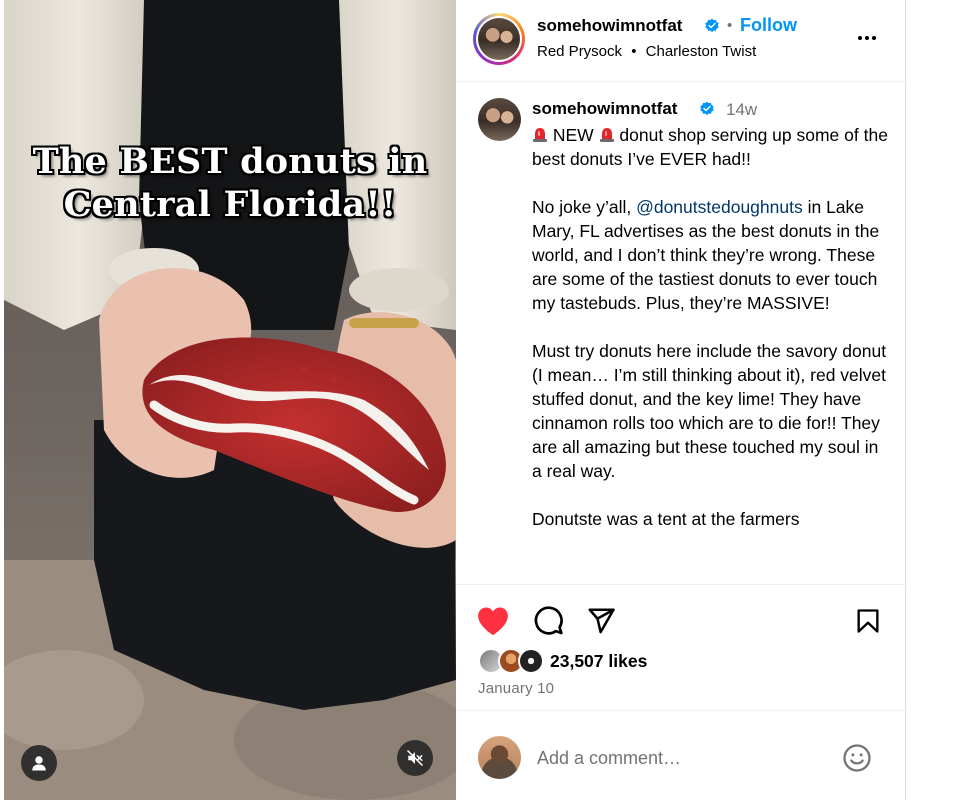  What do you see at coordinates (230, 161) in the screenshot?
I see `video-overlay-caption-line1: The BEST donuts in` at bounding box center [230, 161].